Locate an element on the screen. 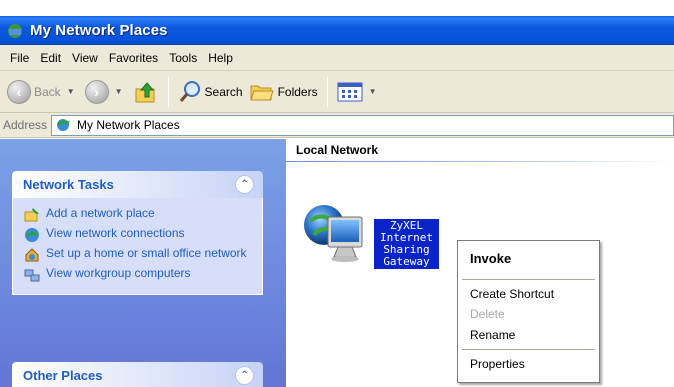  device-label: ZyXEL Internet Sharing Gateway is located at coordinates (406, 244).